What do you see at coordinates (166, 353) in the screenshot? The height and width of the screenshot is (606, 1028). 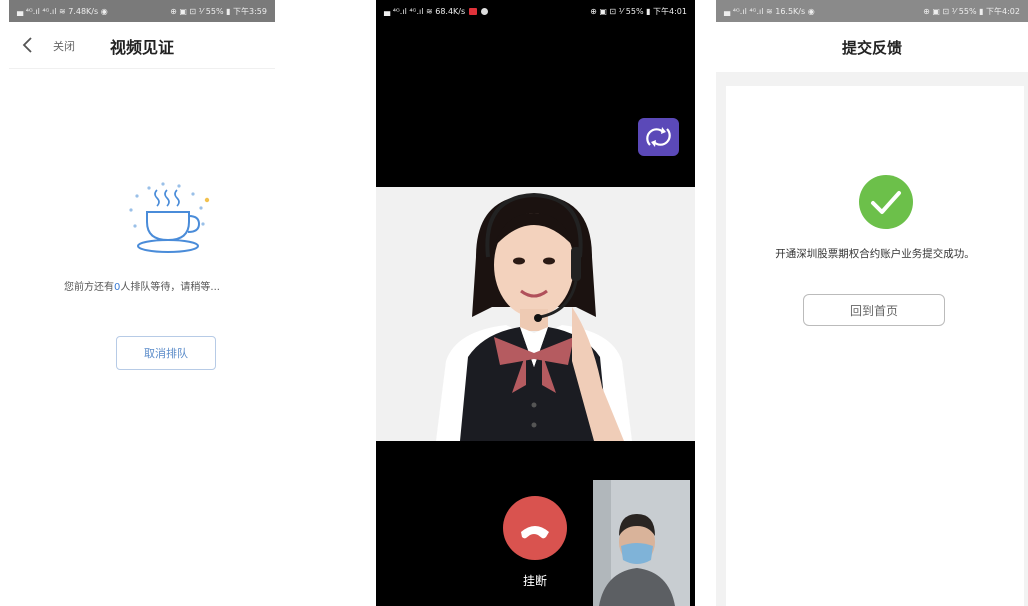 I see `cancel-queue-button: 取消排队` at bounding box center [166, 353].